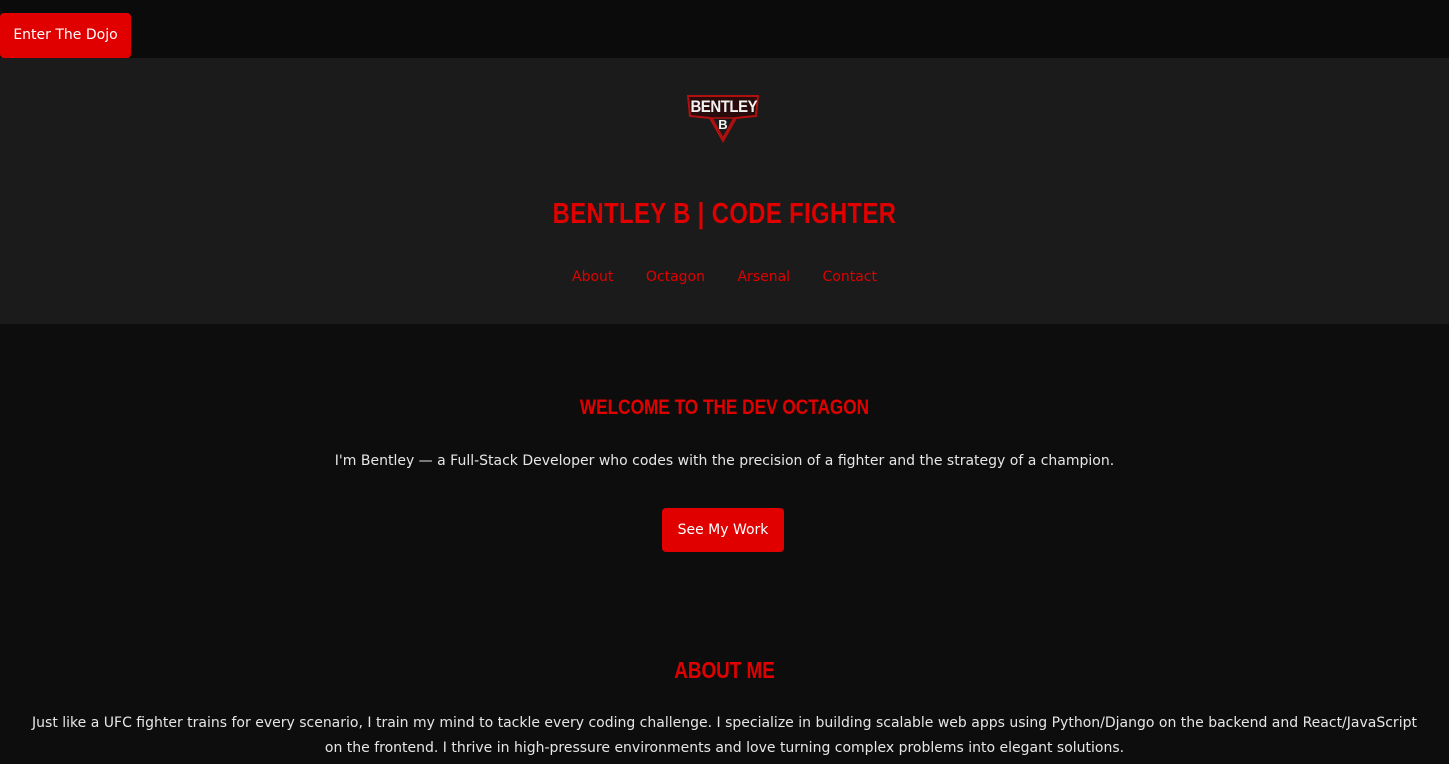 This screenshot has height=764, width=1449. Describe the element at coordinates (724, 277) in the screenshot. I see `main-nav: About Octagon Arsenal Contact` at that location.